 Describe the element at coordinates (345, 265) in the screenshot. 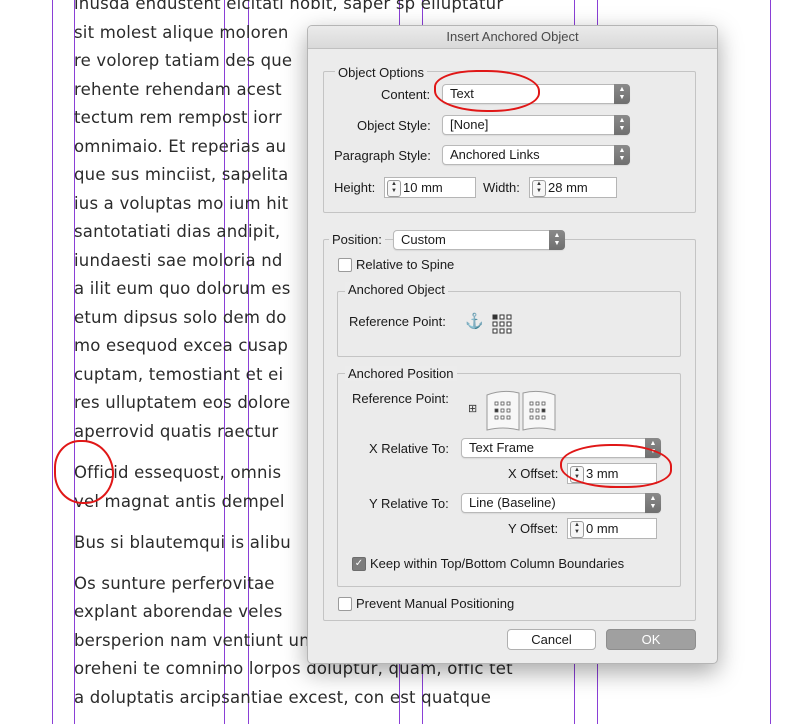

I see `relative-to-spine-checkbox` at that location.